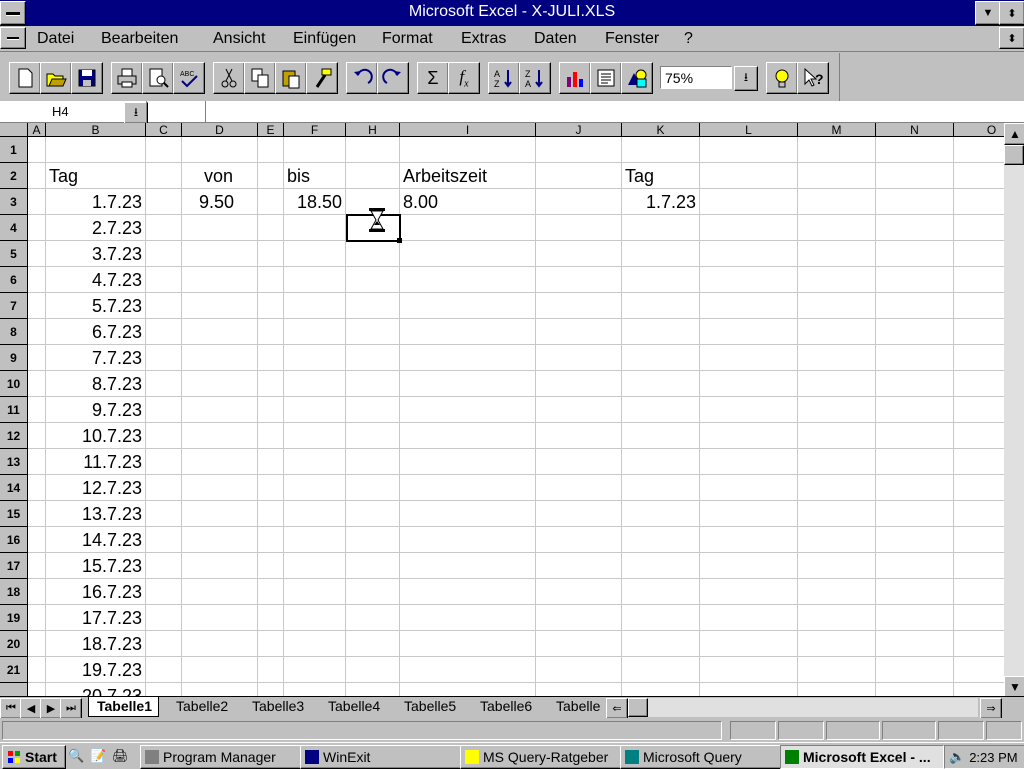 This screenshot has height=769, width=1024. Describe the element at coordinates (575, 78) in the screenshot. I see `chart-wizard-button` at that location.